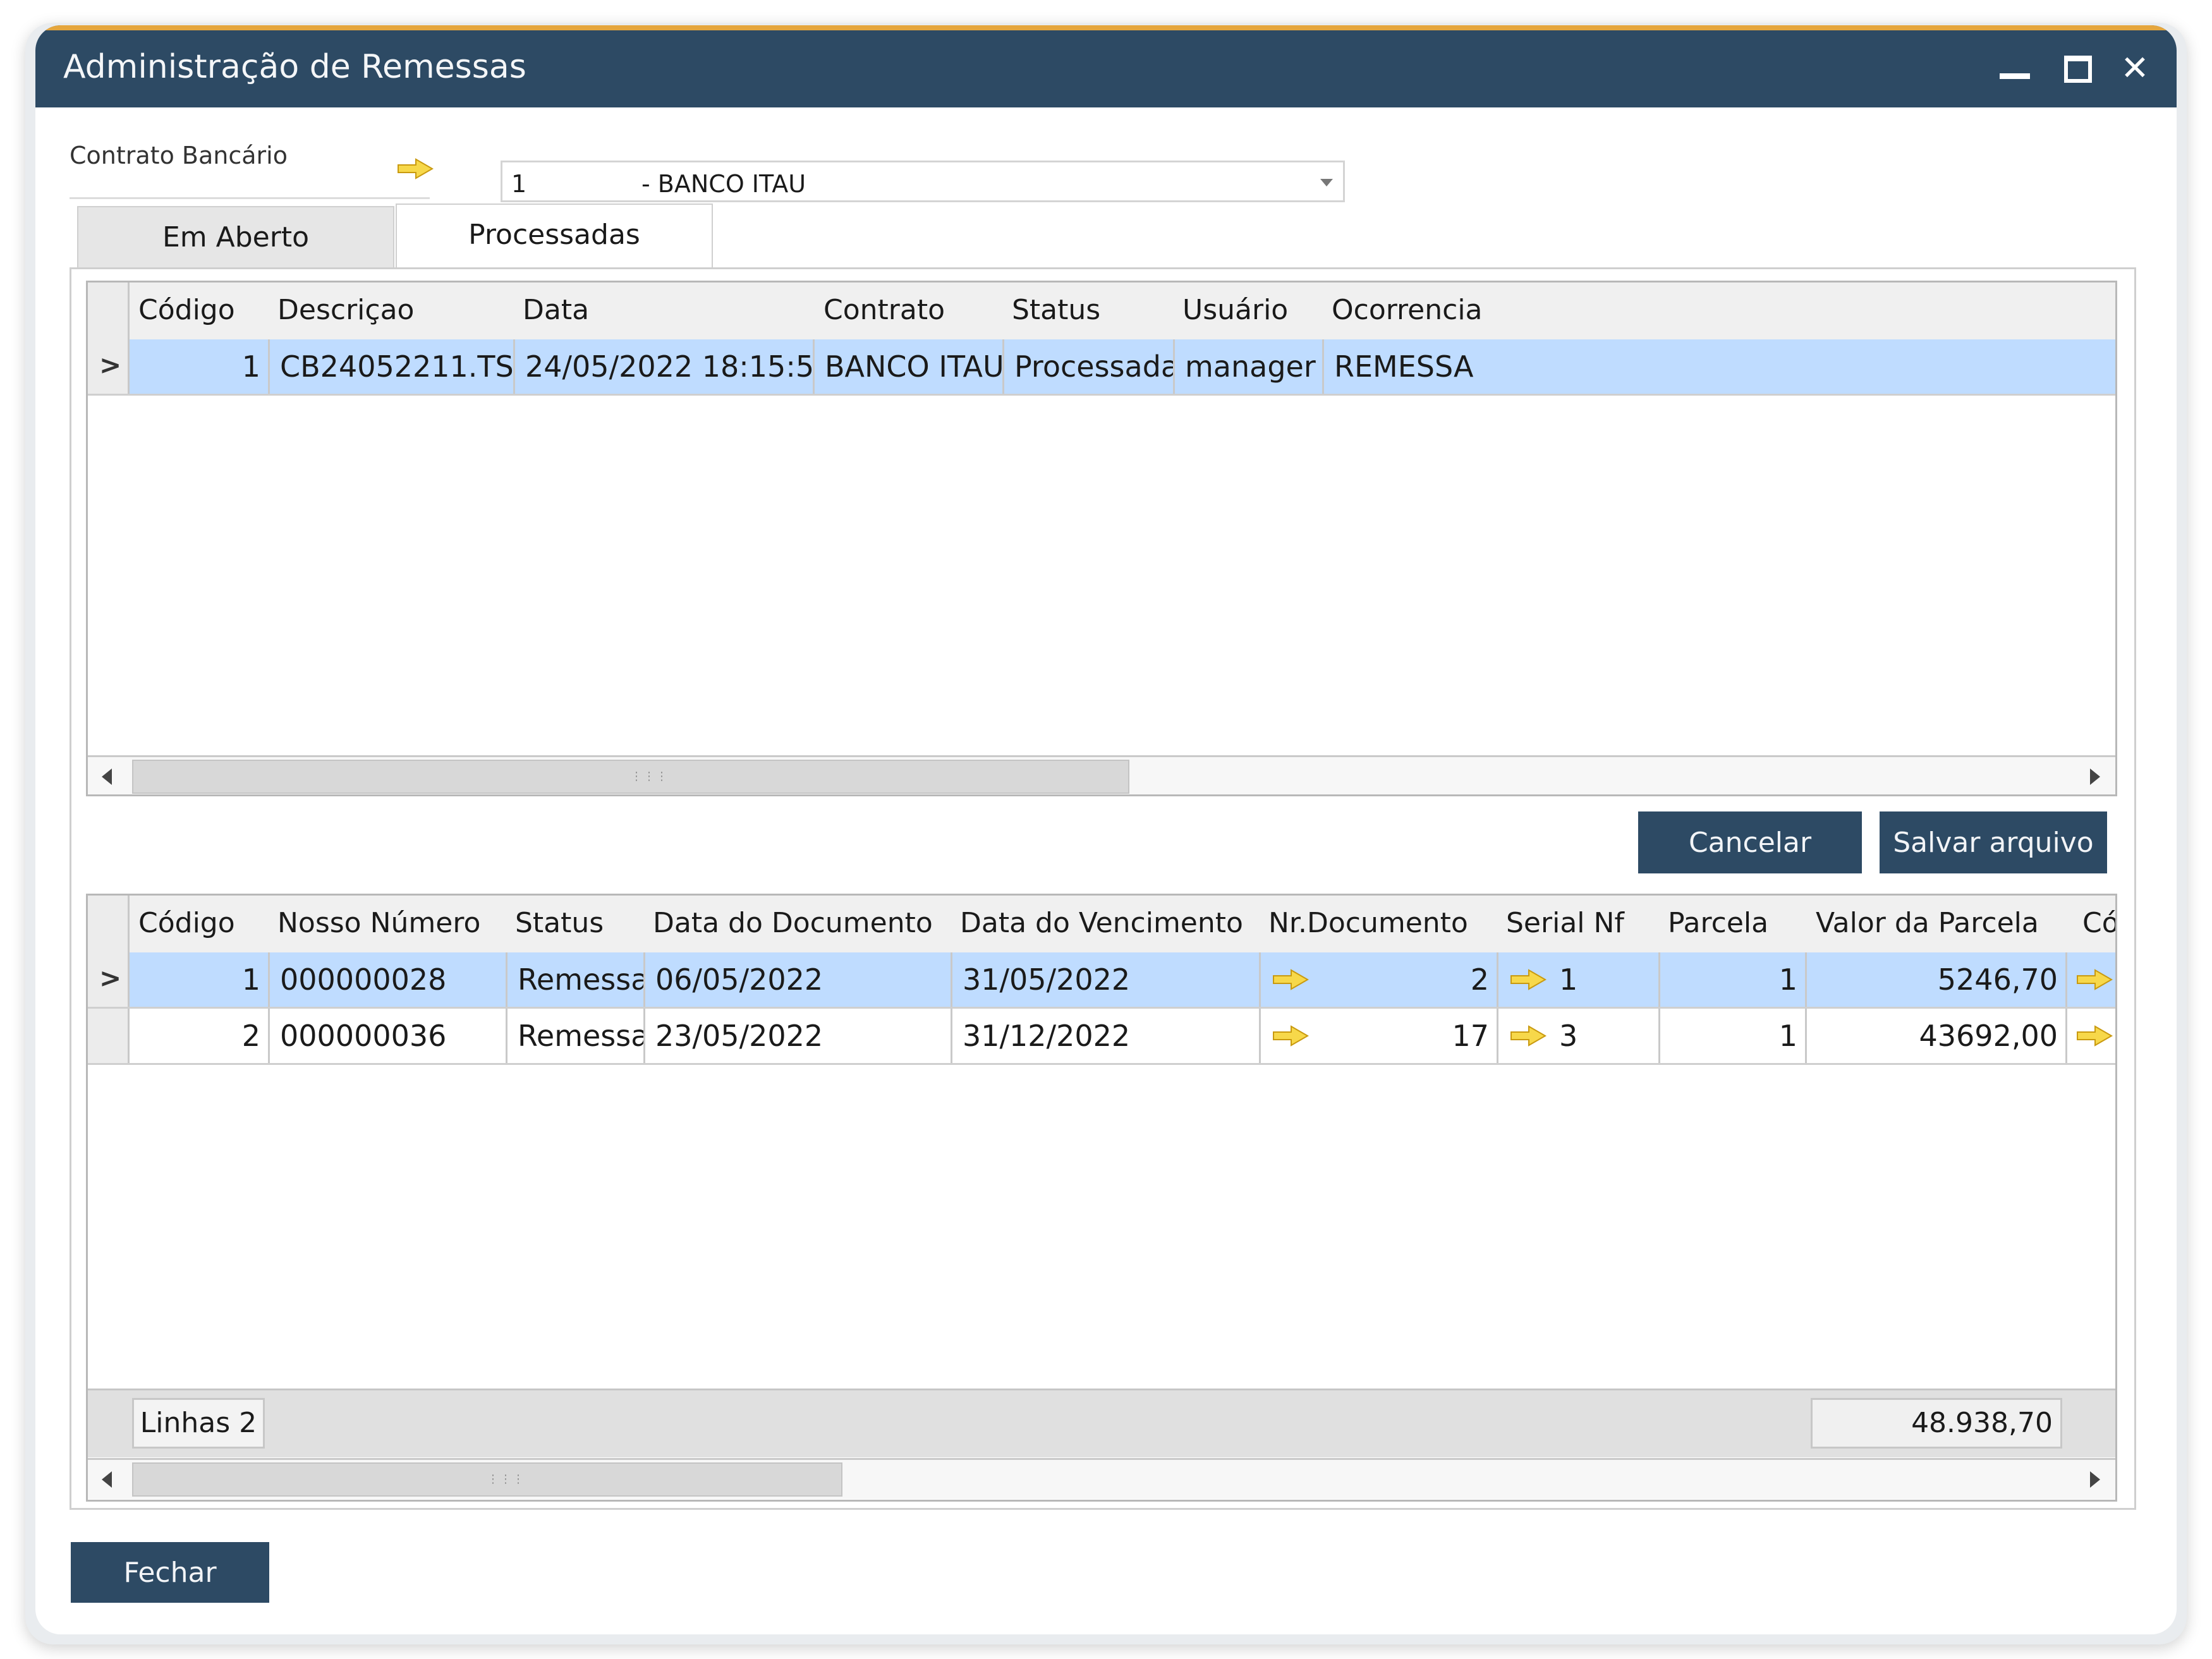  What do you see at coordinates (200, 1036) in the screenshot?
I see `cell-codigo: 2` at bounding box center [200, 1036].